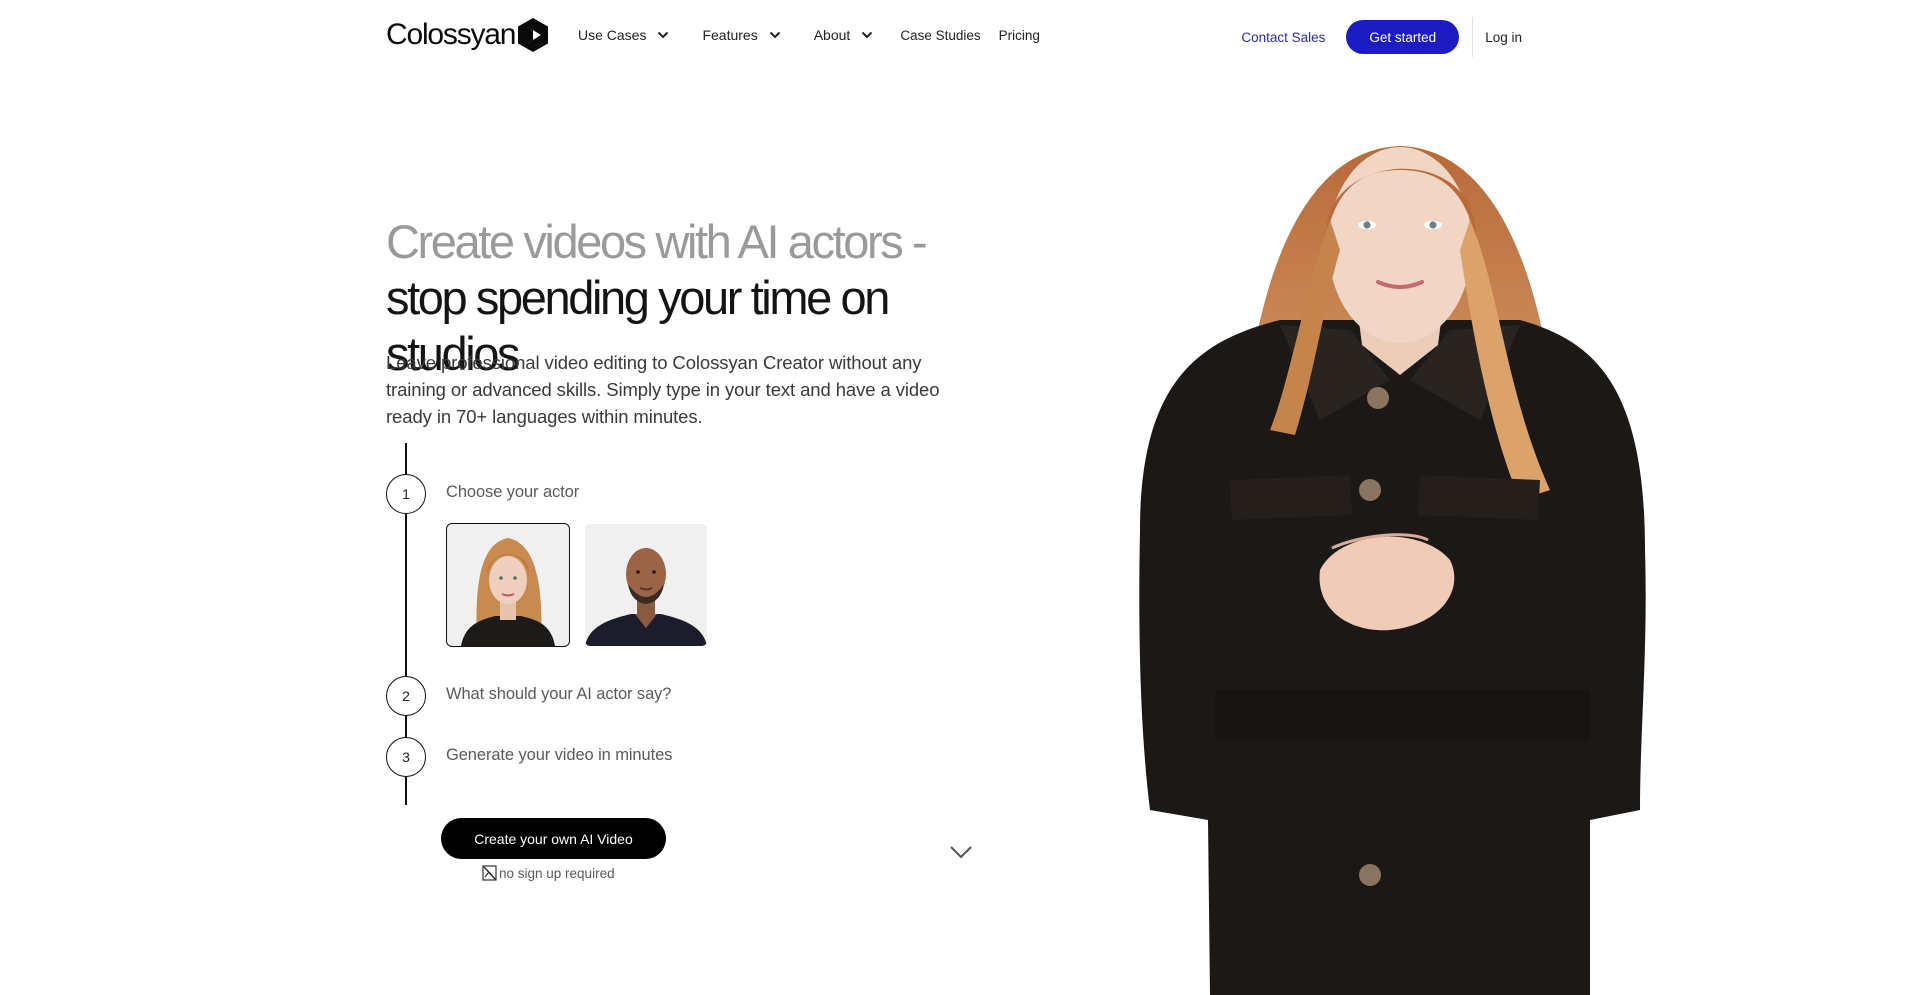 The height and width of the screenshot is (995, 1920). What do you see at coordinates (1503, 37) in the screenshot?
I see `log-in-link: Log in` at bounding box center [1503, 37].